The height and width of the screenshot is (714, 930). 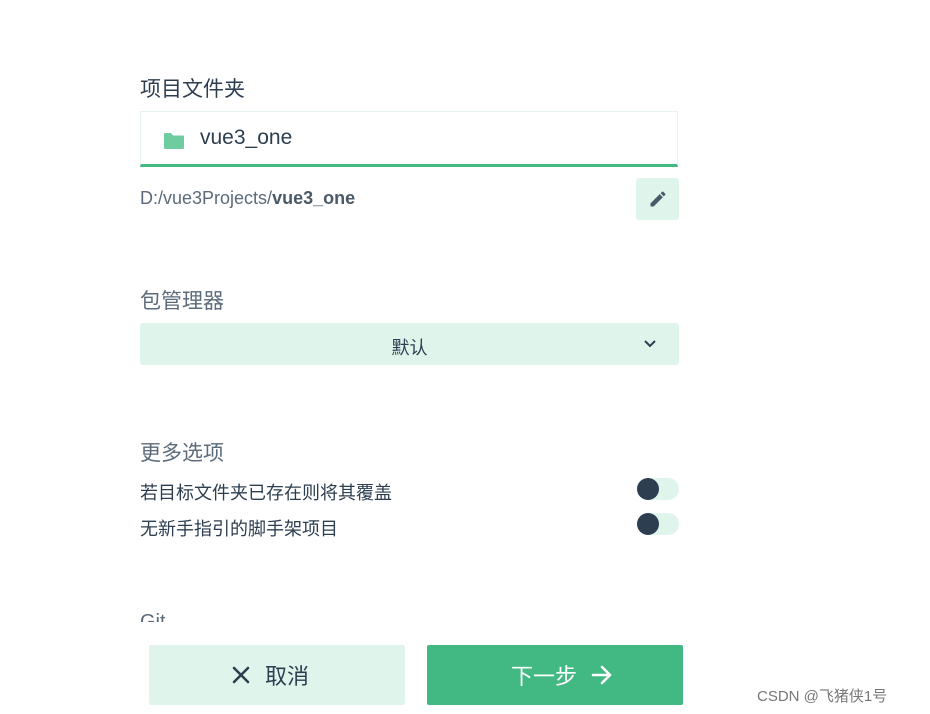 I want to click on project-path-prefix: D:/vue3Projects/, so click(x=206, y=198).